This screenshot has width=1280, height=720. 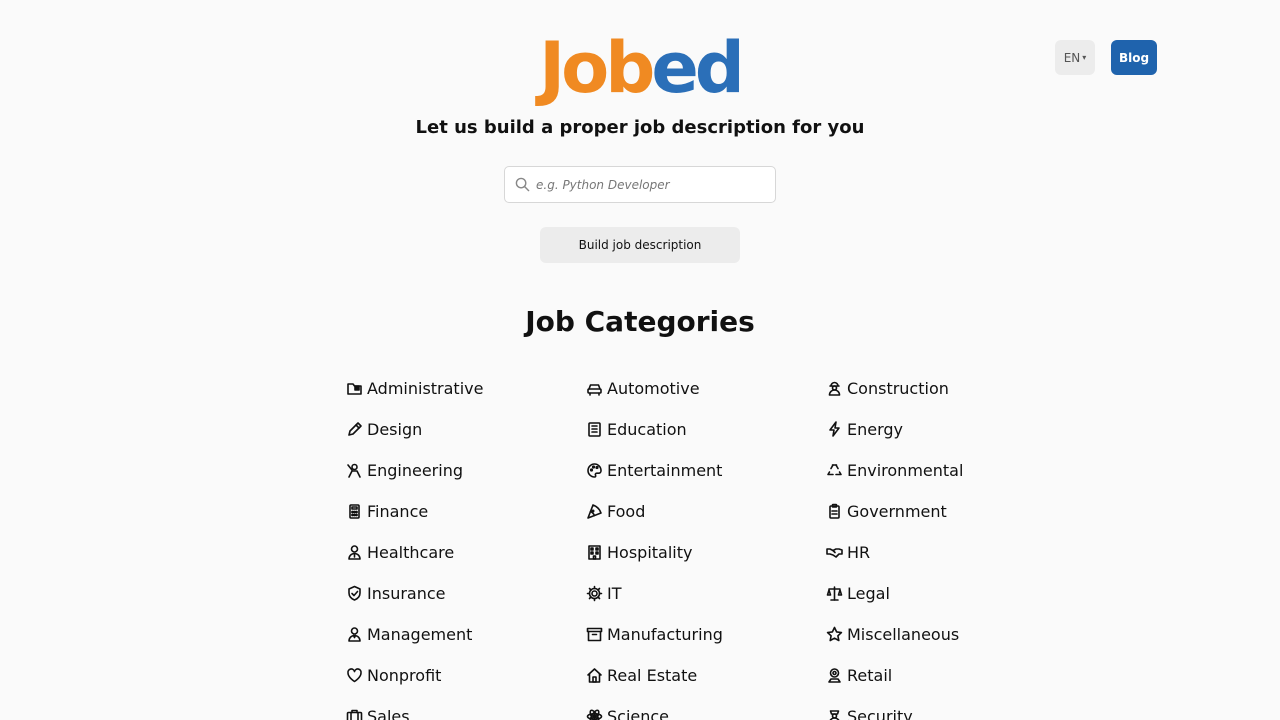 What do you see at coordinates (614, 593) in the screenshot?
I see `category-label: IT` at bounding box center [614, 593].